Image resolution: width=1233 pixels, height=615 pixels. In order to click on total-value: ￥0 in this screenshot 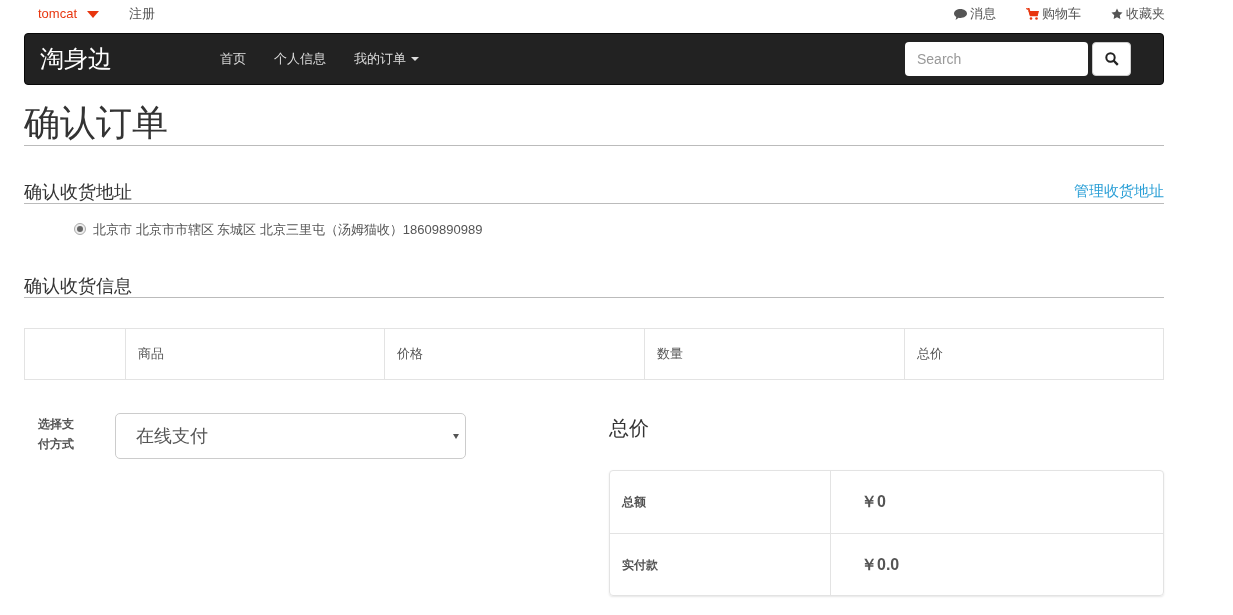, I will do `click(873, 502)`.